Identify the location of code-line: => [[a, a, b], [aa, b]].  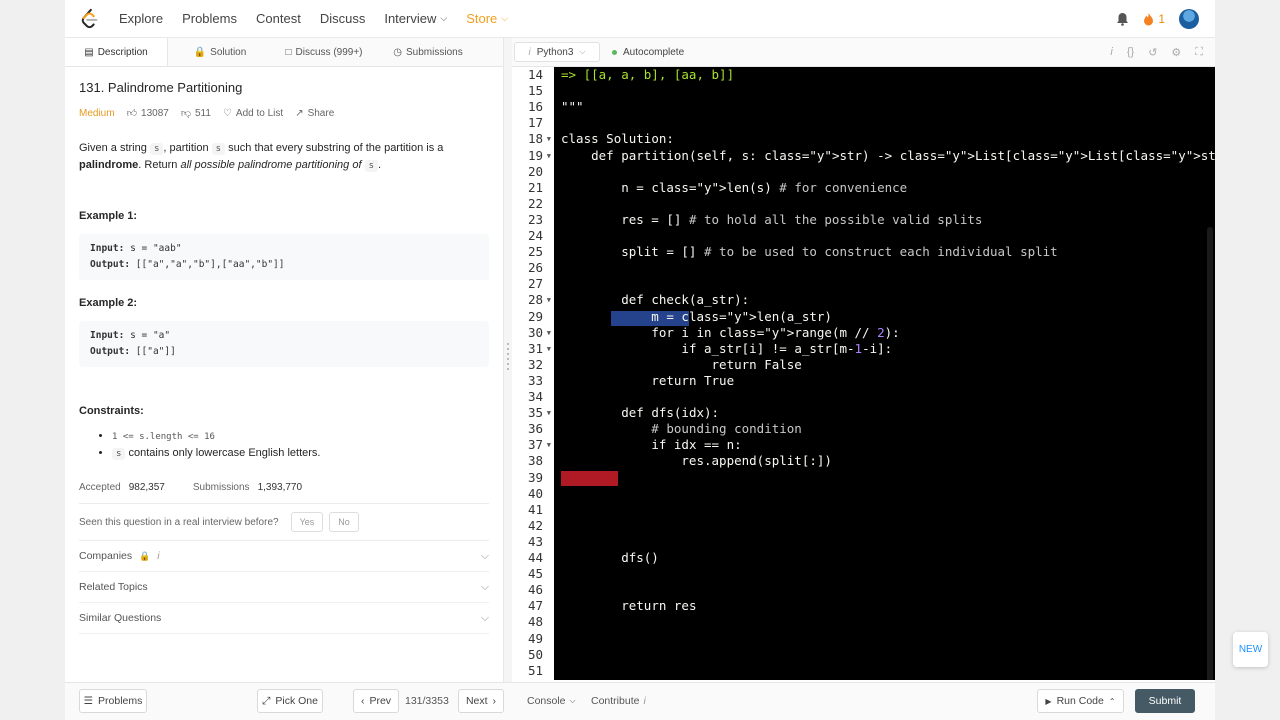
(648, 74).